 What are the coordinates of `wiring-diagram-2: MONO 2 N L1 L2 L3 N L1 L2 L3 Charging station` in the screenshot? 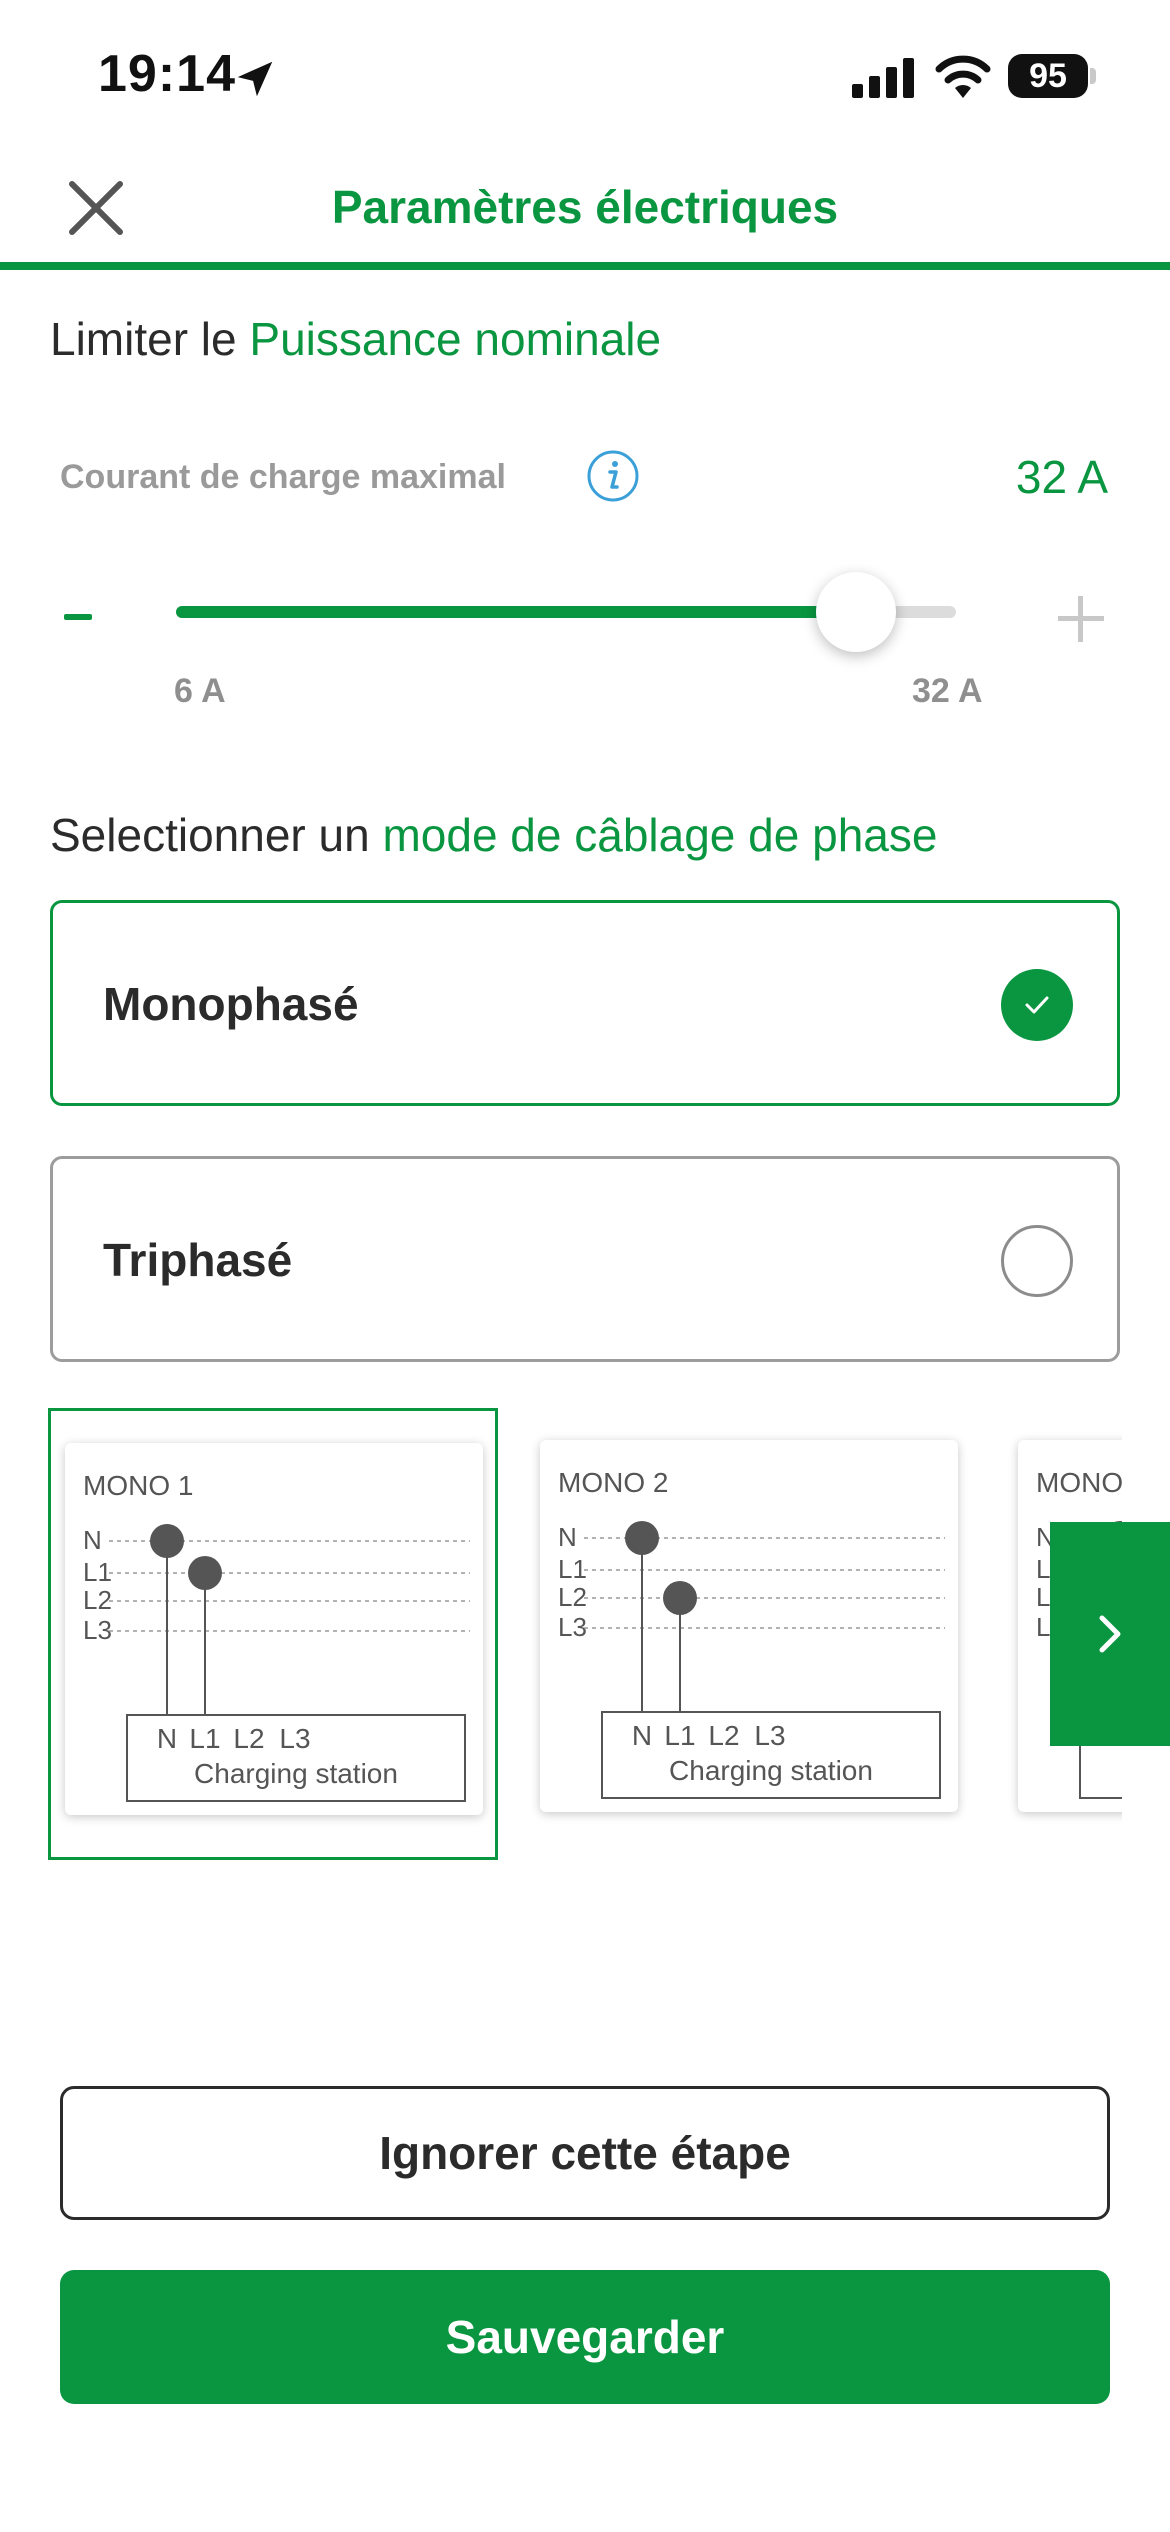 It's located at (751, 1634).